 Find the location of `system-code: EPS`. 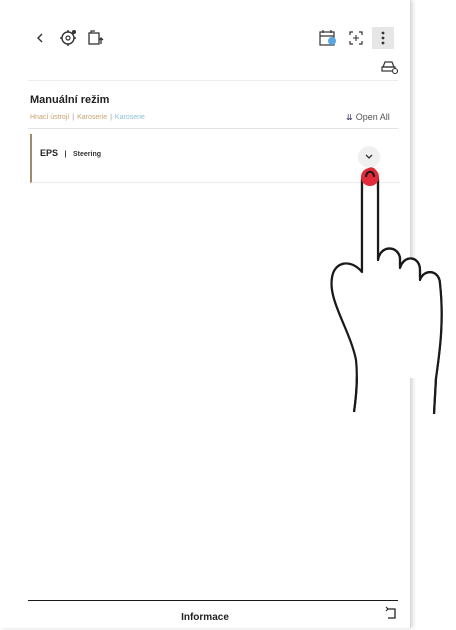

system-code: EPS is located at coordinates (49, 153).